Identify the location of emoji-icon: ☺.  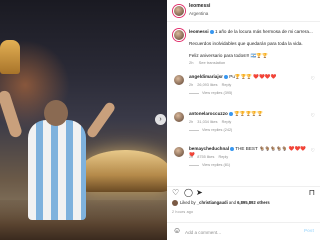
(177, 230).